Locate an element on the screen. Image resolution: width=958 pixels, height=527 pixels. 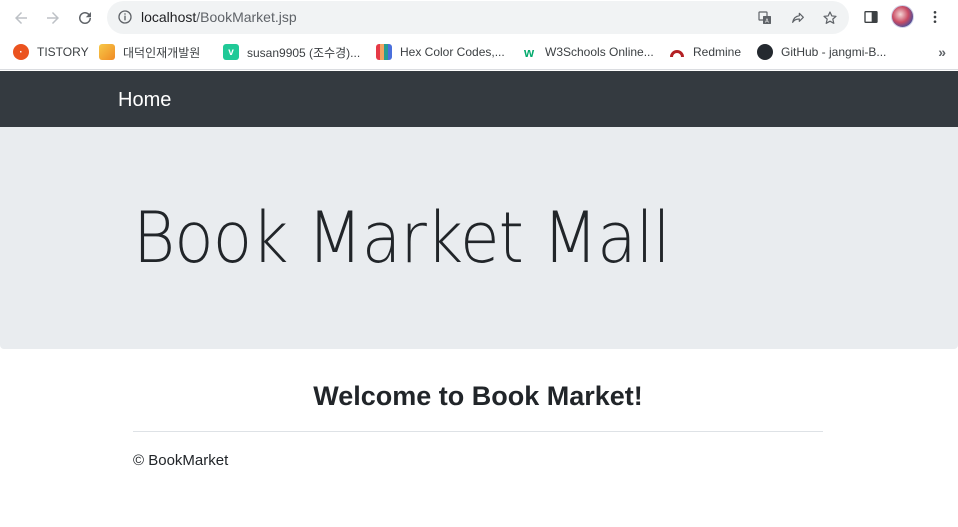
arrow-left-icon is located at coordinates (21, 18).